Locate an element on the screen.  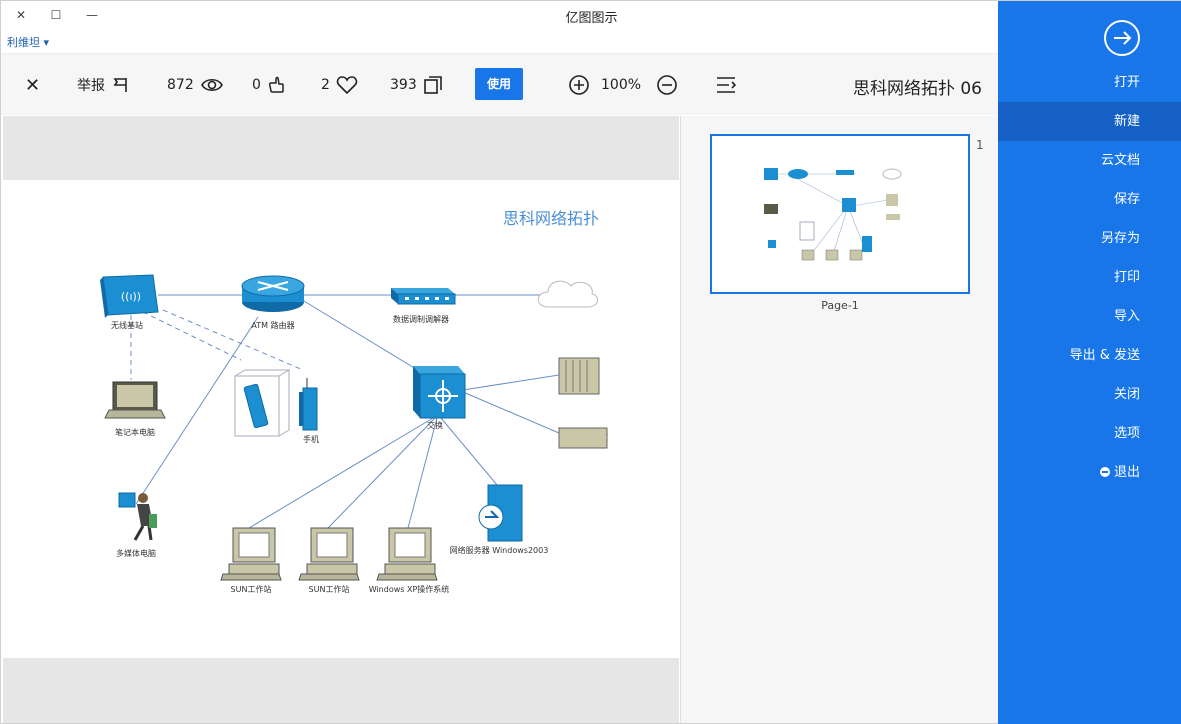
like-button: 0 is located at coordinates (269, 85).